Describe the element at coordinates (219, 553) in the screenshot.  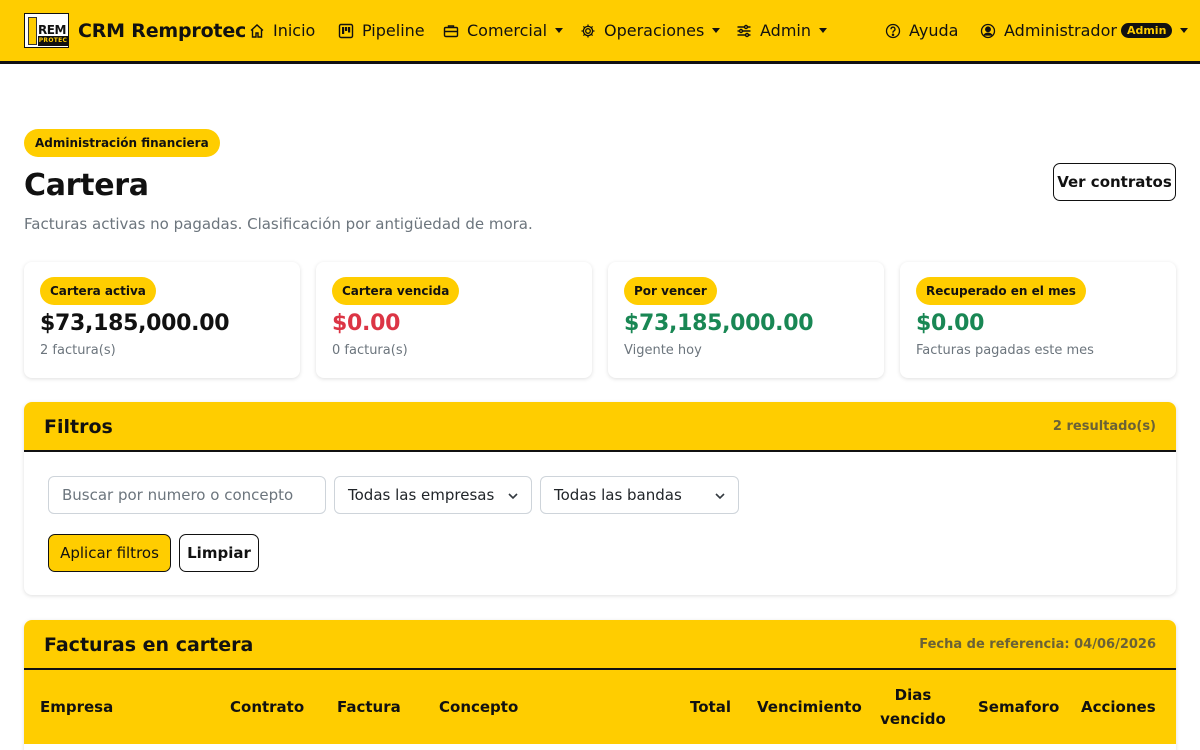
I see `clear-filters-button: Limpiar` at that location.